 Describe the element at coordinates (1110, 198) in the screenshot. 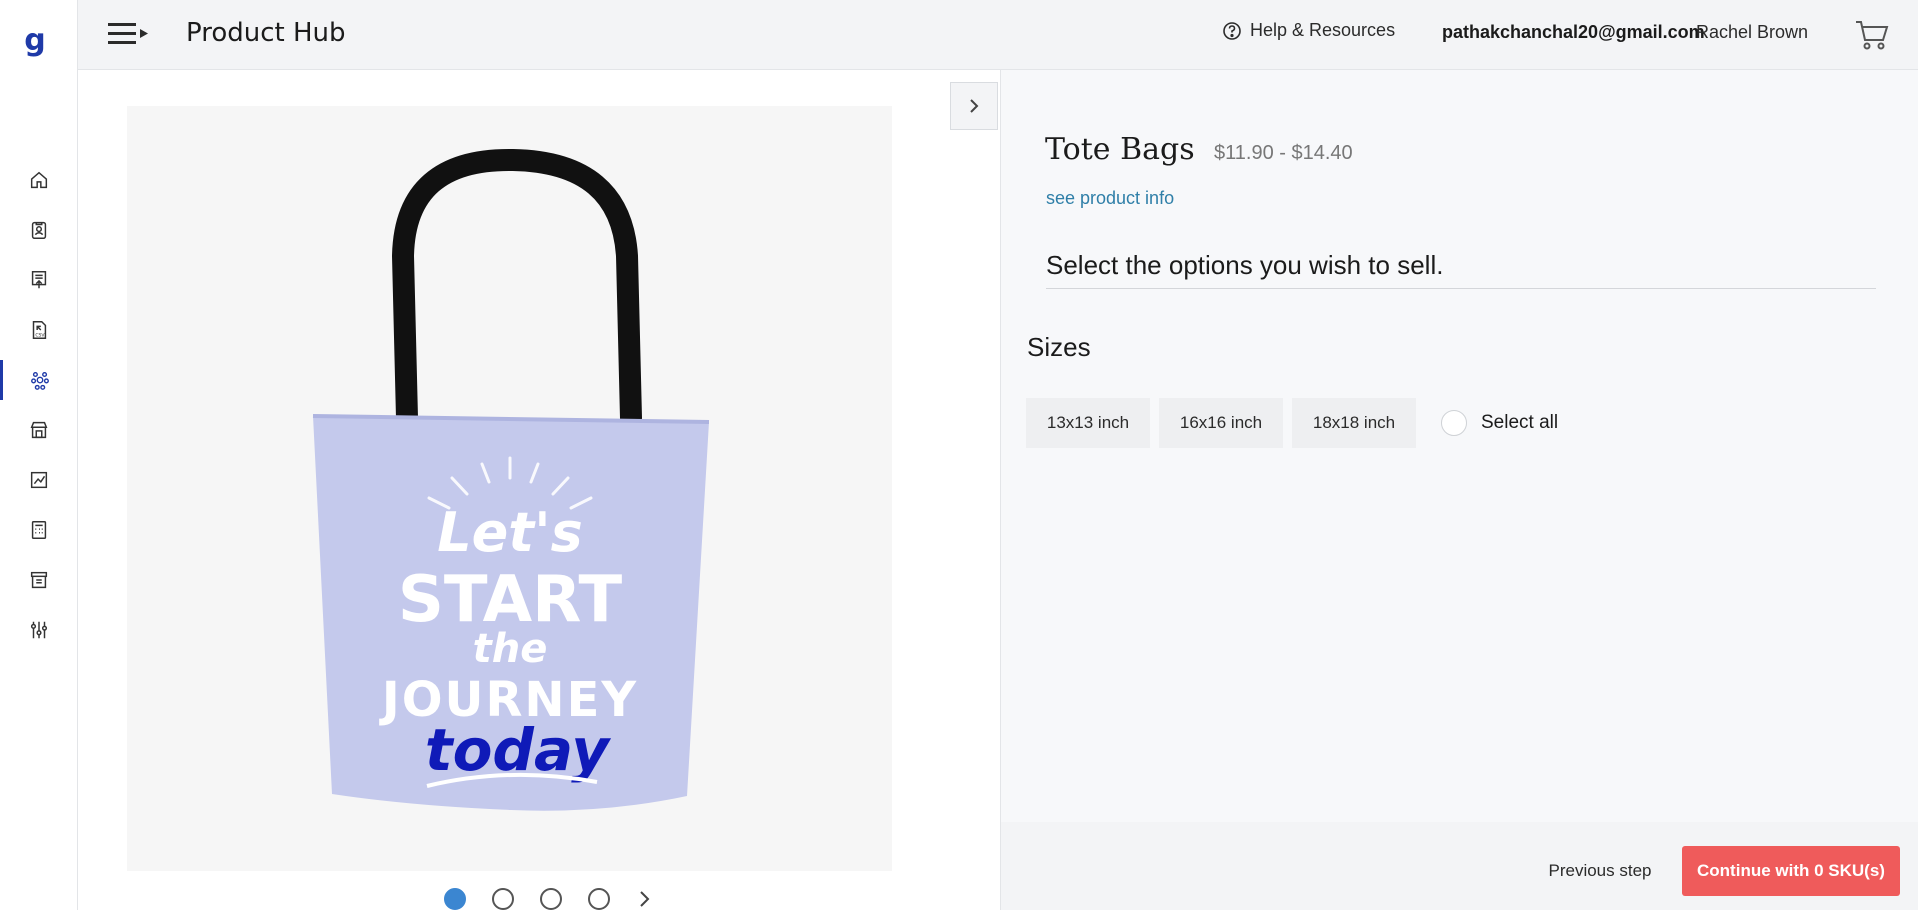

I see `see-product-info-link: see product info` at that location.